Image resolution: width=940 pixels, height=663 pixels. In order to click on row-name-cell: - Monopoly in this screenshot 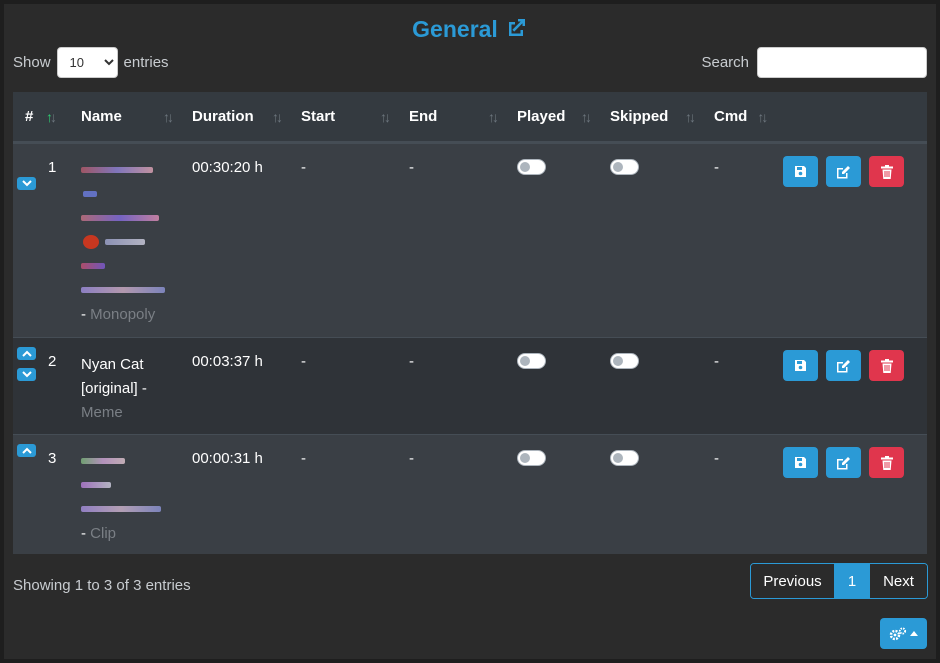, I will do `click(128, 240)`.